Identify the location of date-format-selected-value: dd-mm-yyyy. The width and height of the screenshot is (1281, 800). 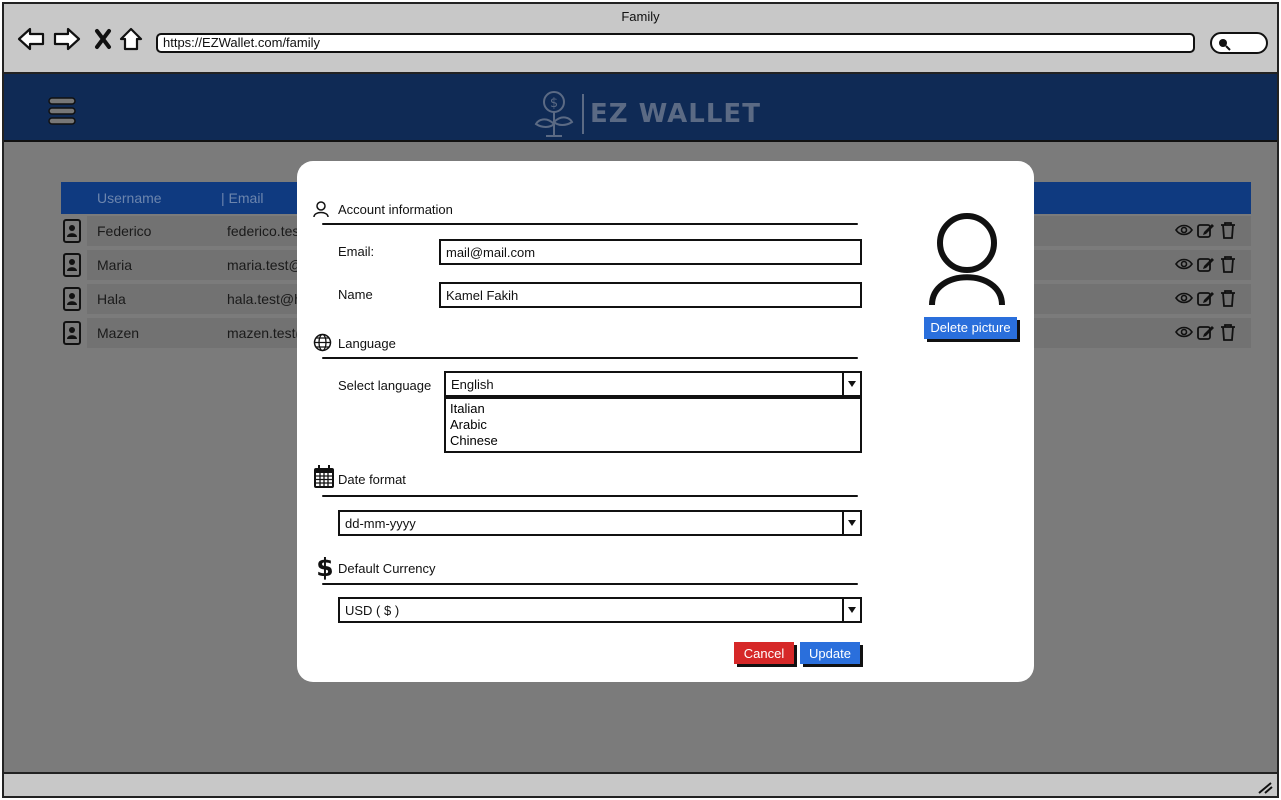
(380, 523).